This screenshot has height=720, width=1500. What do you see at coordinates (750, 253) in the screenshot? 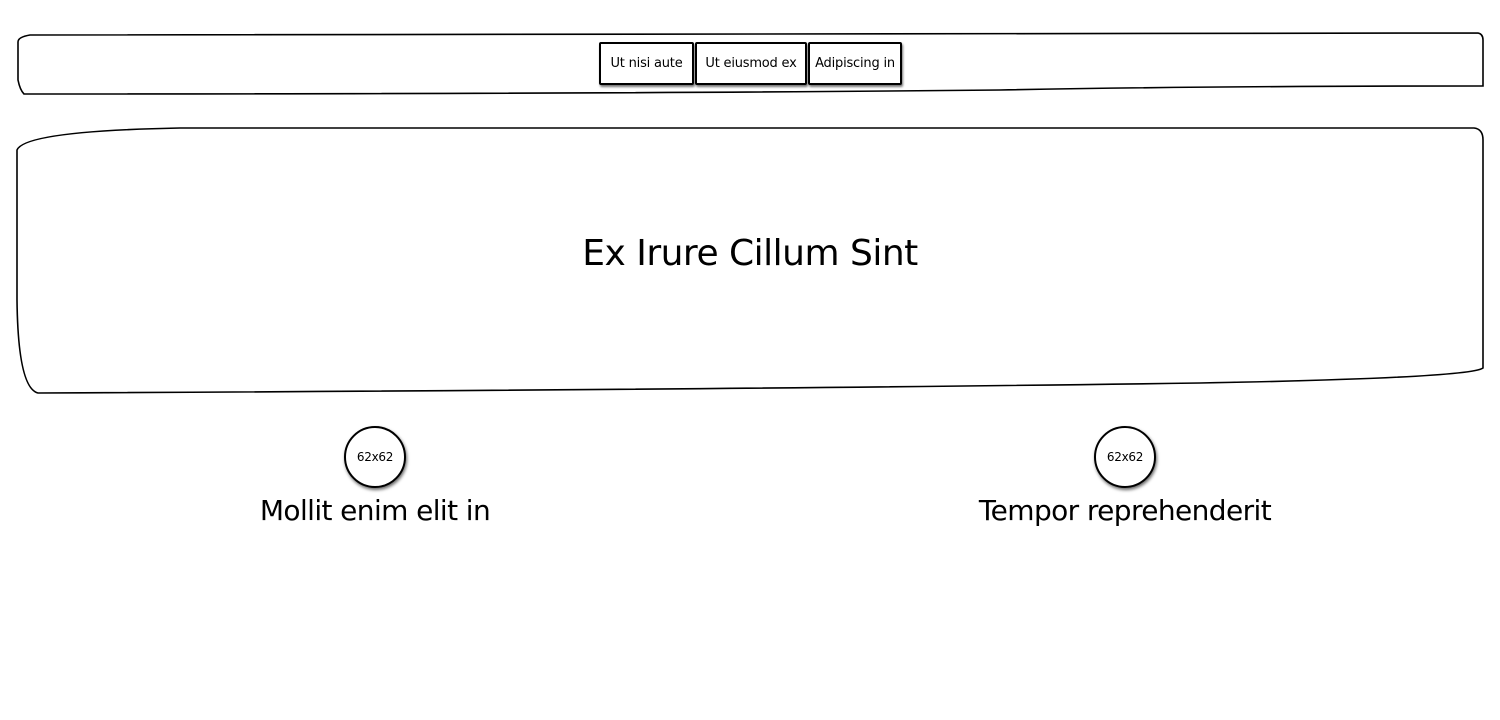
I see `hero-title: Ex Irure Cillum Sint` at bounding box center [750, 253].